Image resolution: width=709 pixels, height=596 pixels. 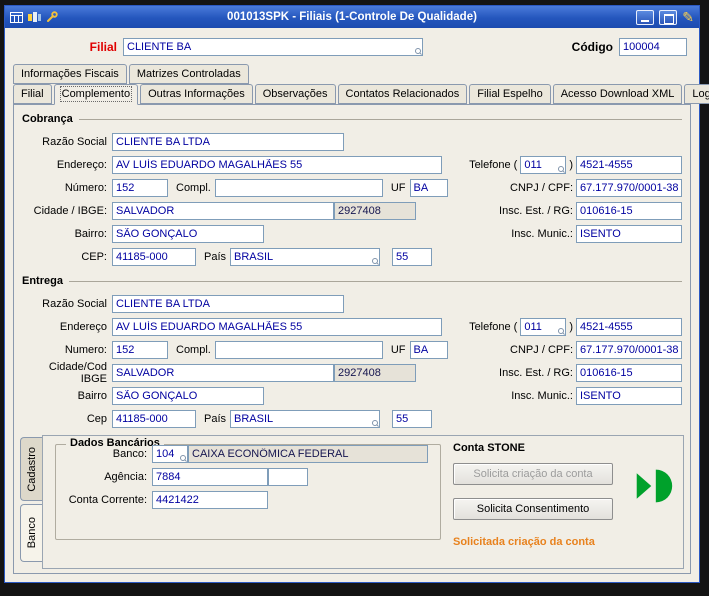 What do you see at coordinates (489, 448) in the screenshot?
I see `conta-stone-title: Conta STONE` at bounding box center [489, 448].